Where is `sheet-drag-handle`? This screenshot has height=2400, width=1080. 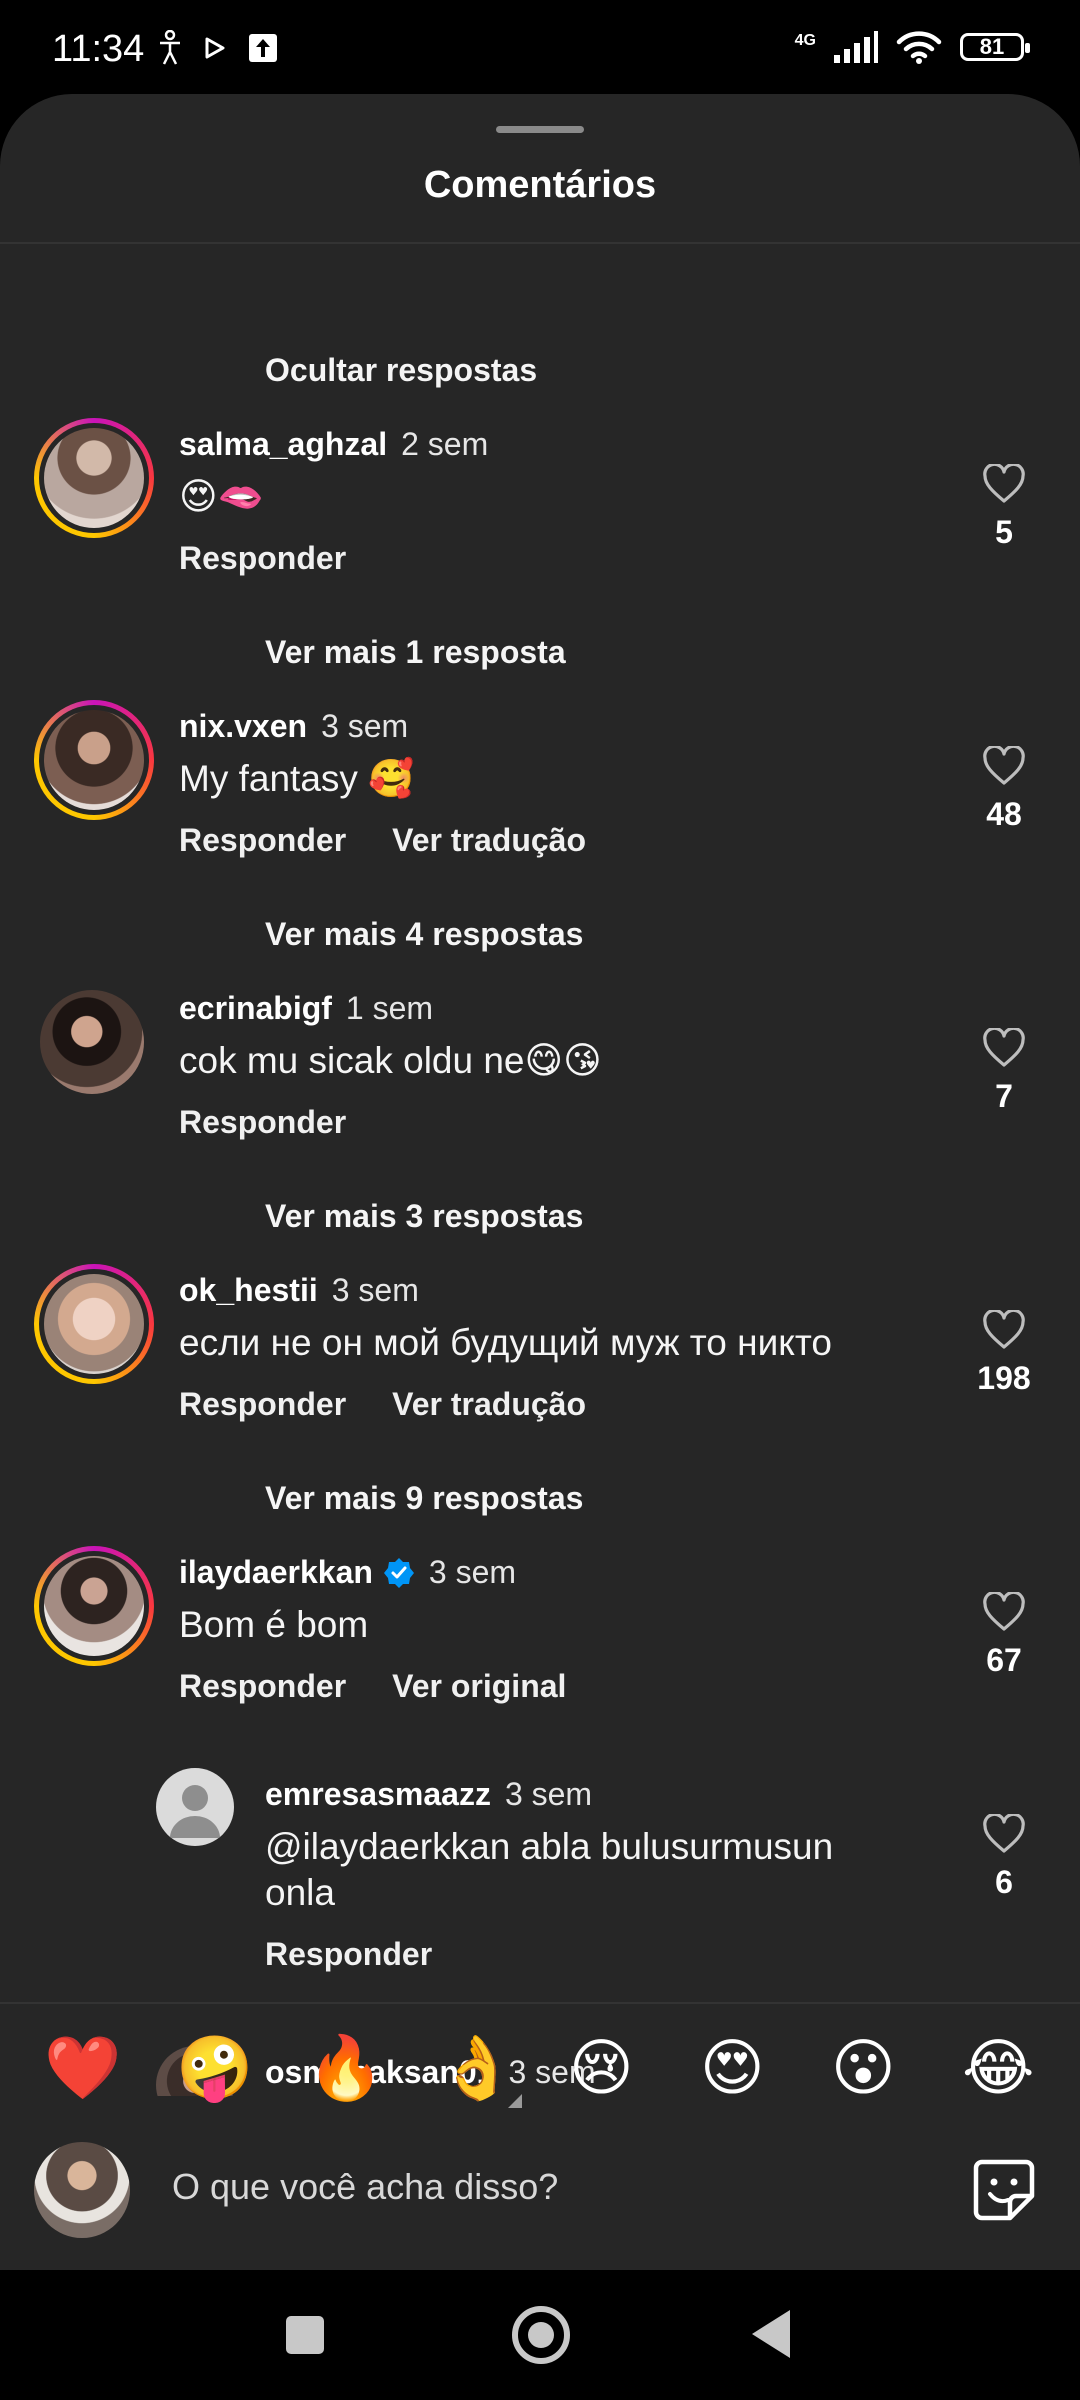
sheet-drag-handle is located at coordinates (540, 129).